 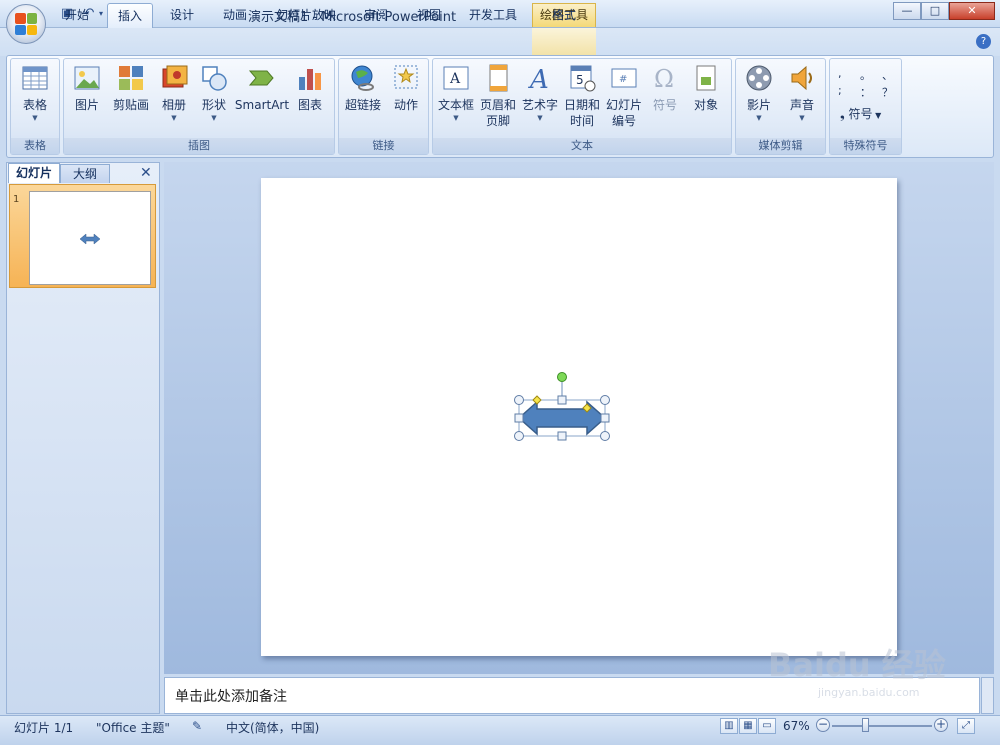 What do you see at coordinates (887, 75) in the screenshot?
I see `special-symbol-enum-comma: 、` at bounding box center [887, 75].